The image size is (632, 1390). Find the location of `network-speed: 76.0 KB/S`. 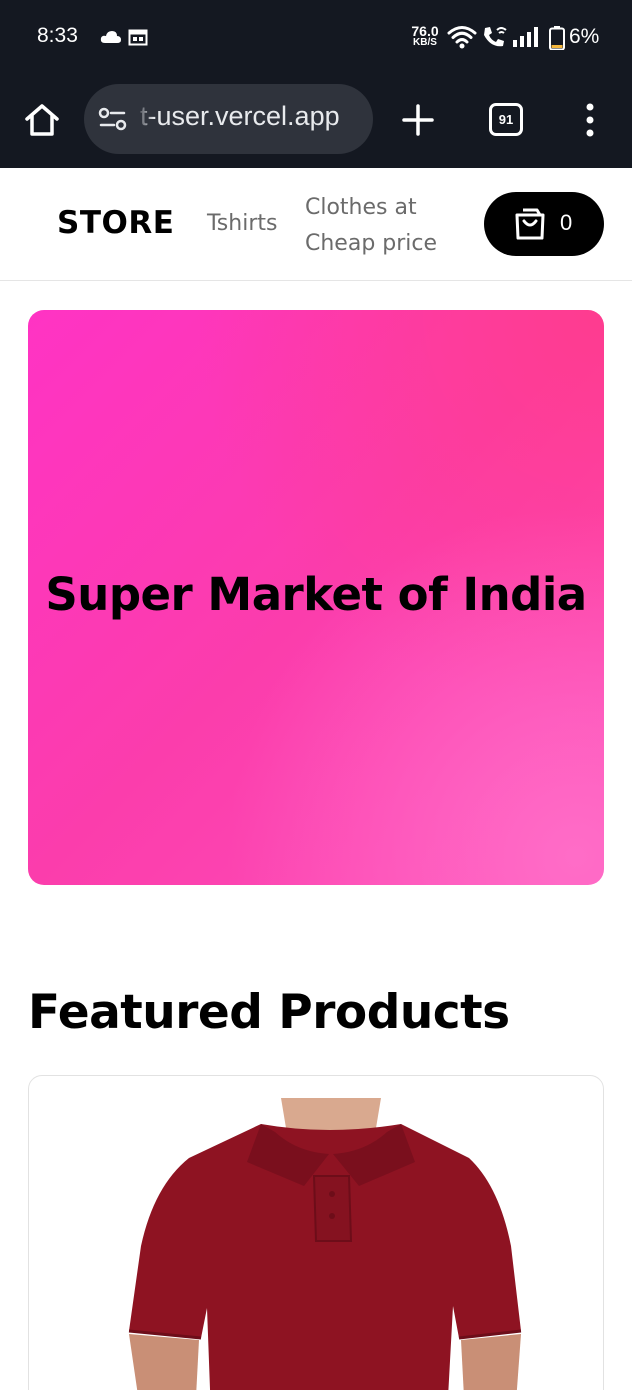

network-speed: 76.0 KB/S is located at coordinates (425, 35).